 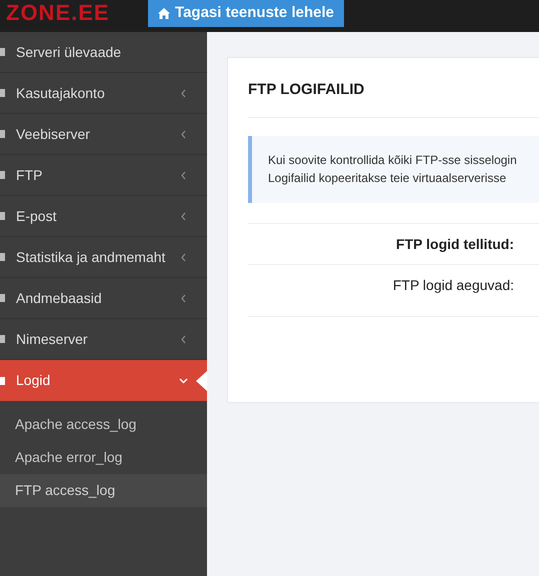 I want to click on field-label: FTP logid tellitud:, so click(x=455, y=244).